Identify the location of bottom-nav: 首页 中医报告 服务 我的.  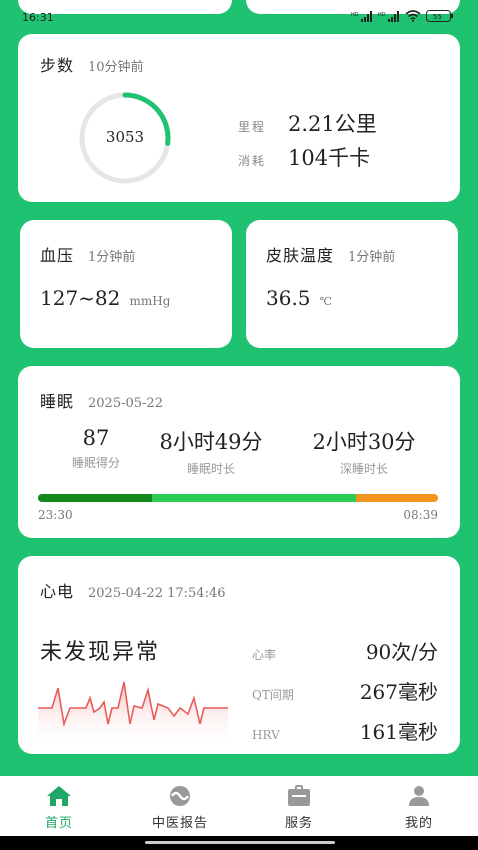
(239, 806).